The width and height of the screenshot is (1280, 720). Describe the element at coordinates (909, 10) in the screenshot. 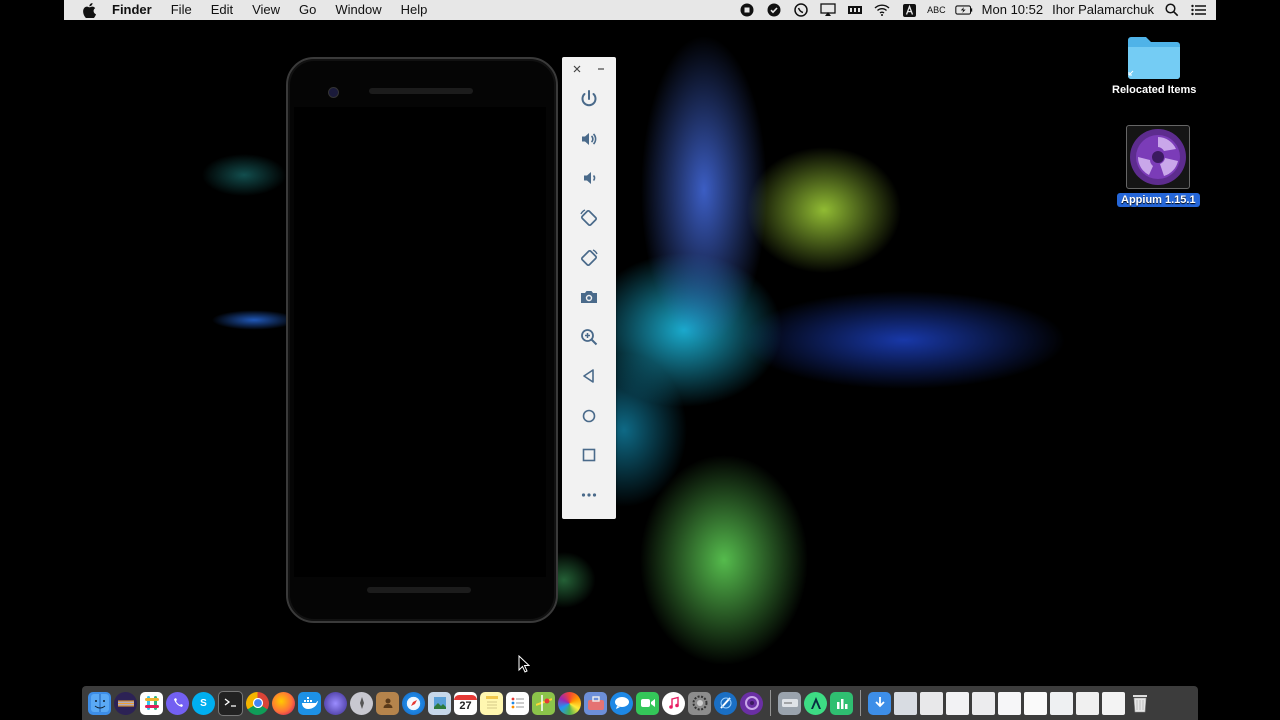

I see `input-source-icon` at that location.